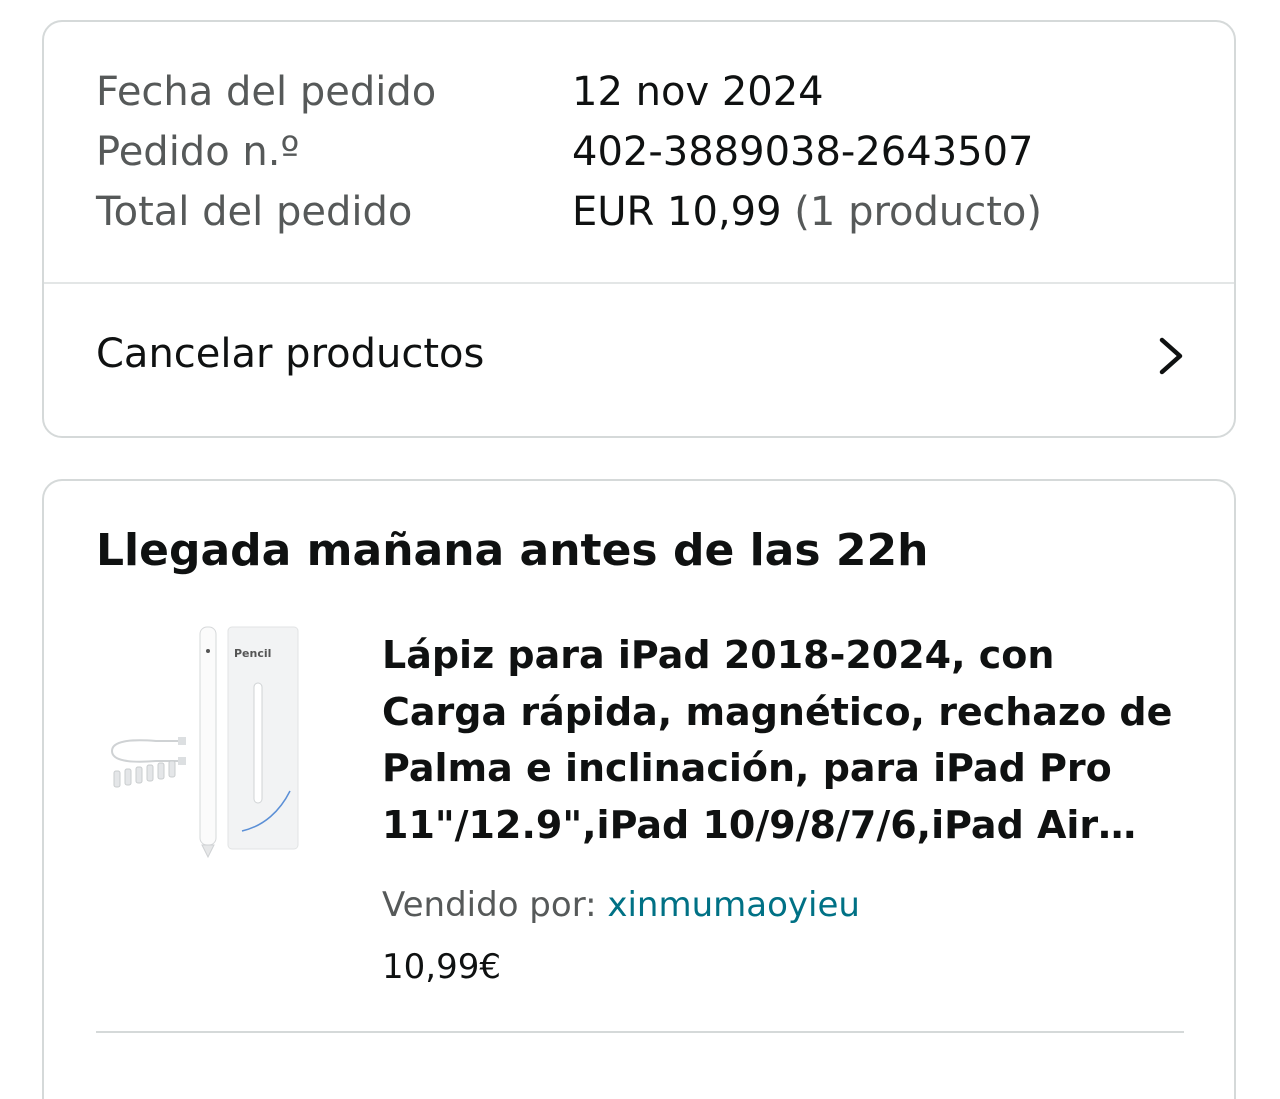 The image size is (1280, 1099). What do you see at coordinates (569, 212) in the screenshot?
I see `order-total-row: Total del pedido EUR 10,99 (1 producto)` at bounding box center [569, 212].